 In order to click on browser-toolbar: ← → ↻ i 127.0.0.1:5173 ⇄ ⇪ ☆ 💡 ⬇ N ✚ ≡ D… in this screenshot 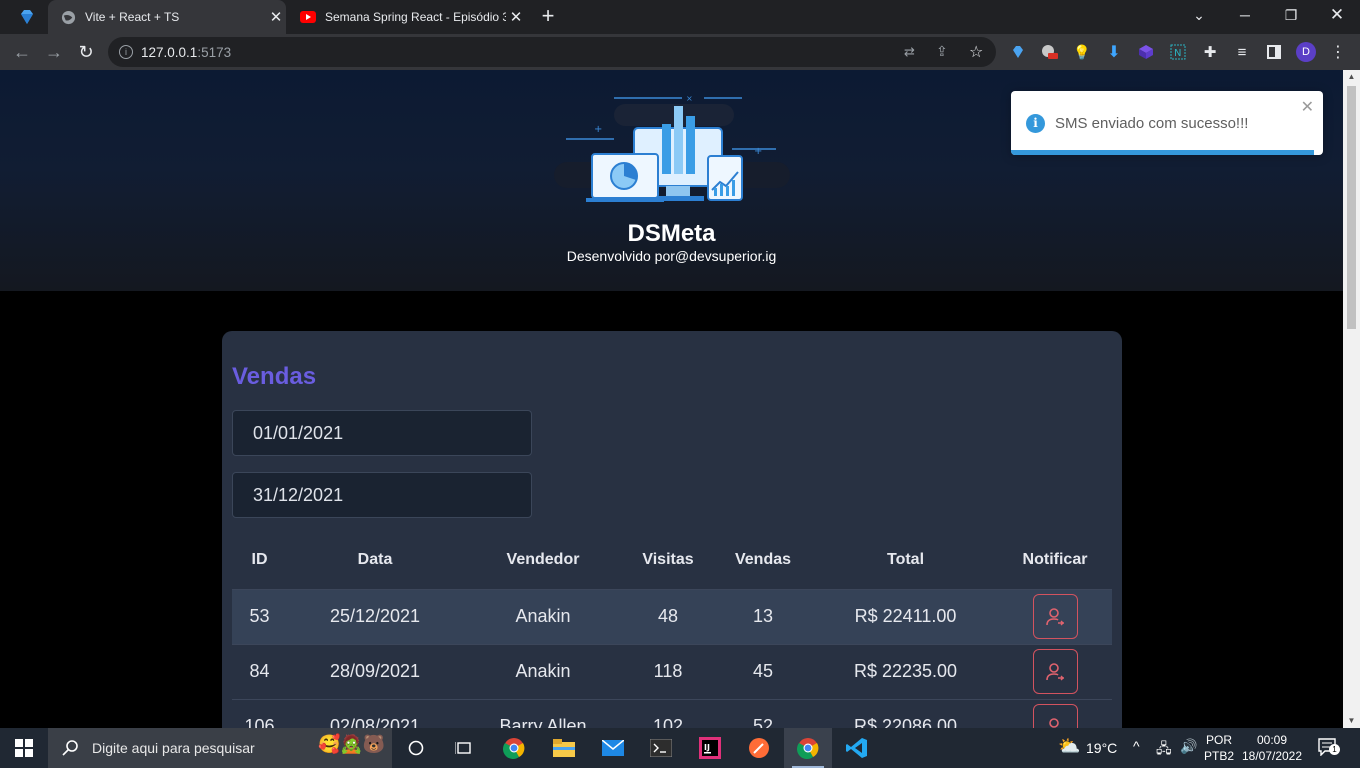, I will do `click(680, 52)`.